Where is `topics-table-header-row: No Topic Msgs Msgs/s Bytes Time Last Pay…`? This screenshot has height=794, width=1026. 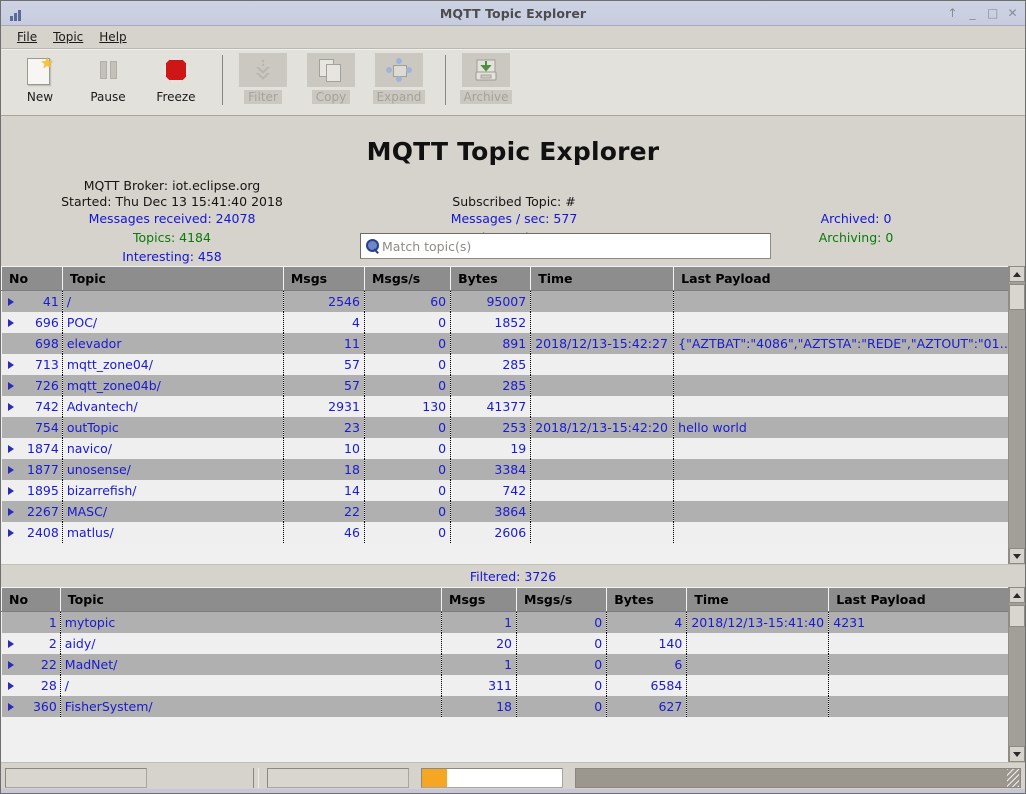 topics-table-header-row: No Topic Msgs Msgs/s Bytes Time Last Pay… is located at coordinates (513, 278).